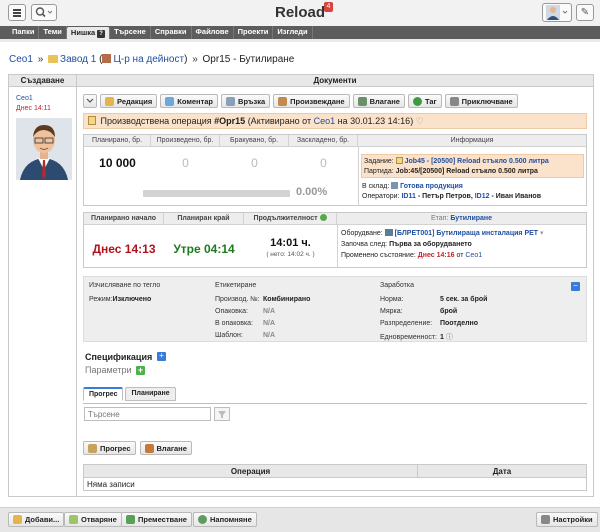 The width and height of the screenshot is (600, 532). What do you see at coordinates (323, 217) in the screenshot?
I see `refresh-icon` at bounding box center [323, 217].